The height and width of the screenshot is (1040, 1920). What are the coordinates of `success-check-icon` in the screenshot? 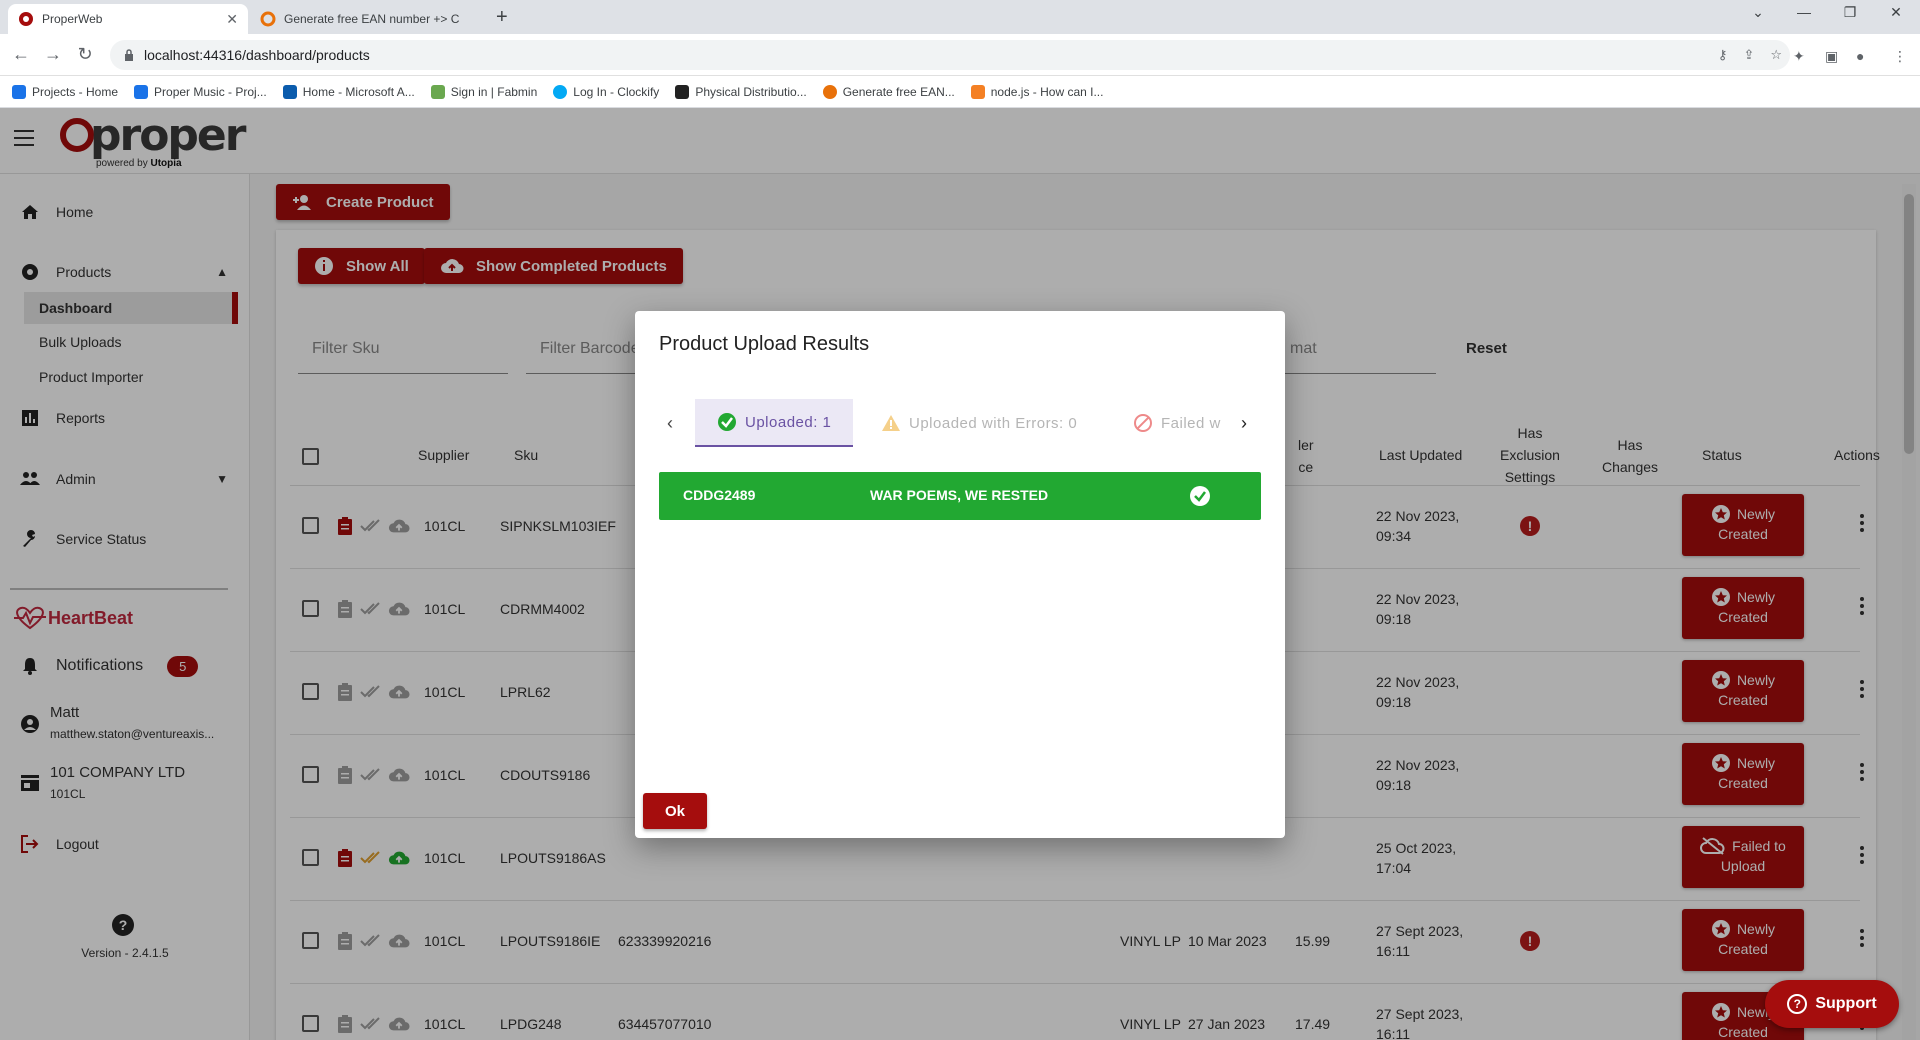 It's located at (1200, 497).